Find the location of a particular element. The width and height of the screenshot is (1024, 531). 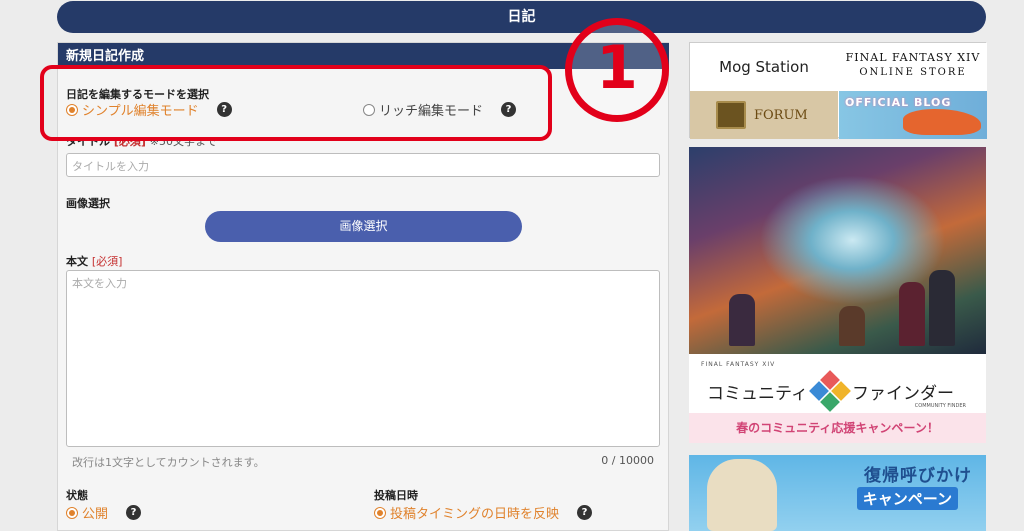

character-illustration is located at coordinates (742, 495).